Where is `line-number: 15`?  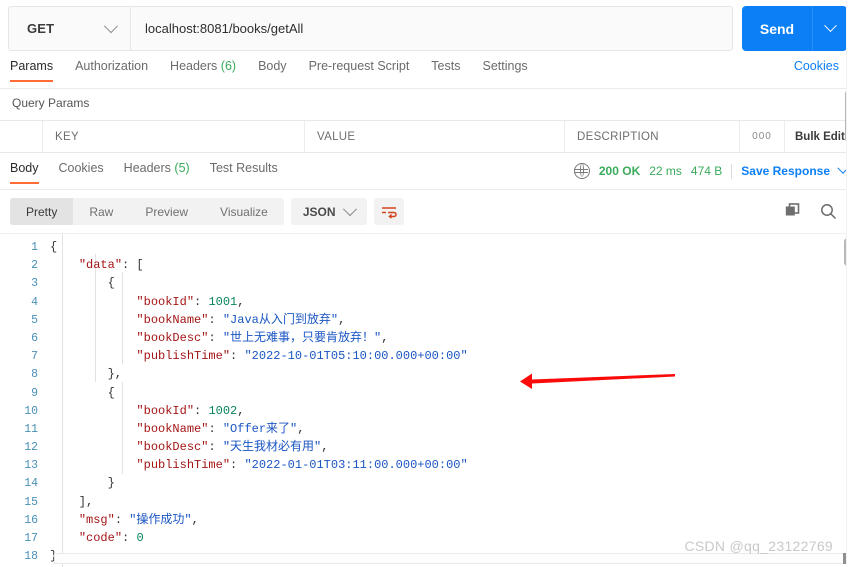 line-number: 15 is located at coordinates (31, 502).